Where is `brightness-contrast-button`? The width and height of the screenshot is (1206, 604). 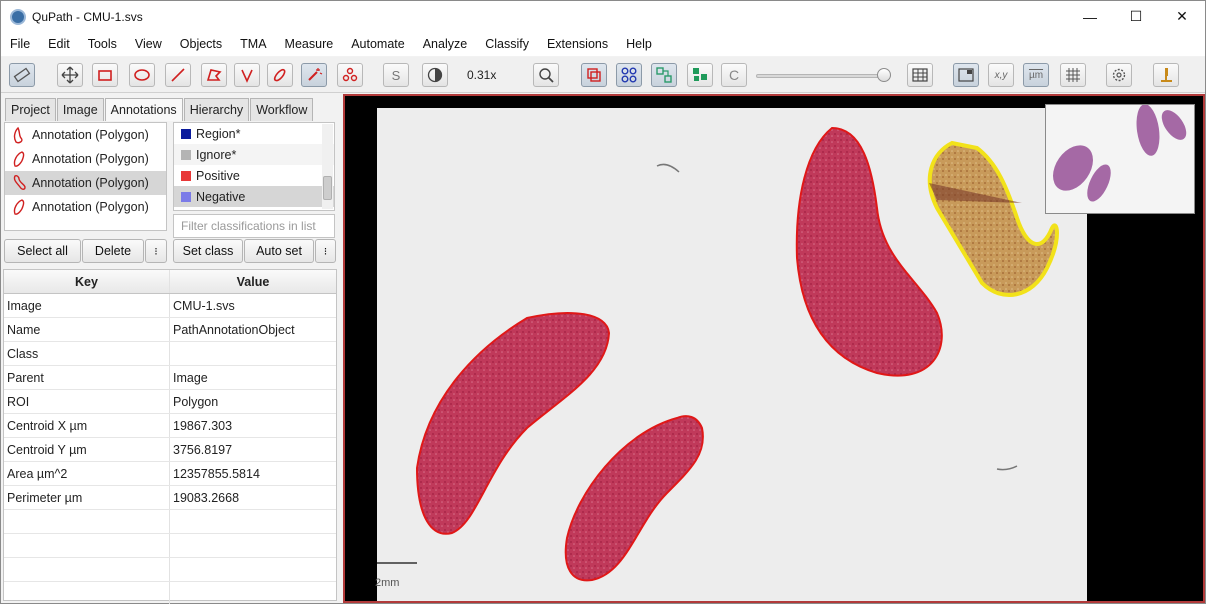
brightness-contrast-button is located at coordinates (435, 75).